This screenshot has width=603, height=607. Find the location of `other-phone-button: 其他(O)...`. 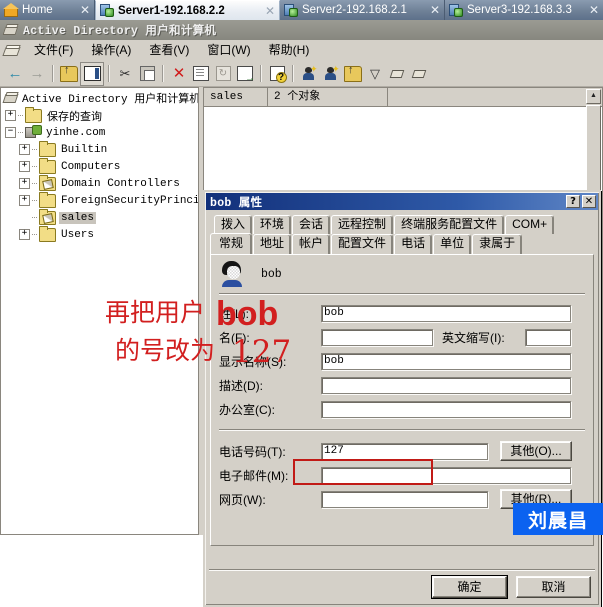

other-phone-button: 其他(O)... is located at coordinates (536, 451).